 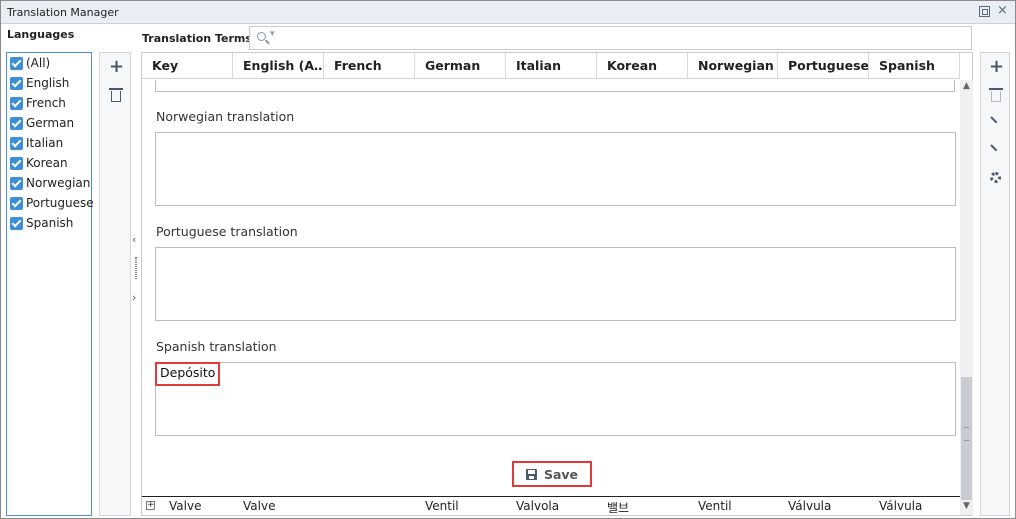 I want to click on scroll-up-icon: ▲, so click(x=966, y=86).